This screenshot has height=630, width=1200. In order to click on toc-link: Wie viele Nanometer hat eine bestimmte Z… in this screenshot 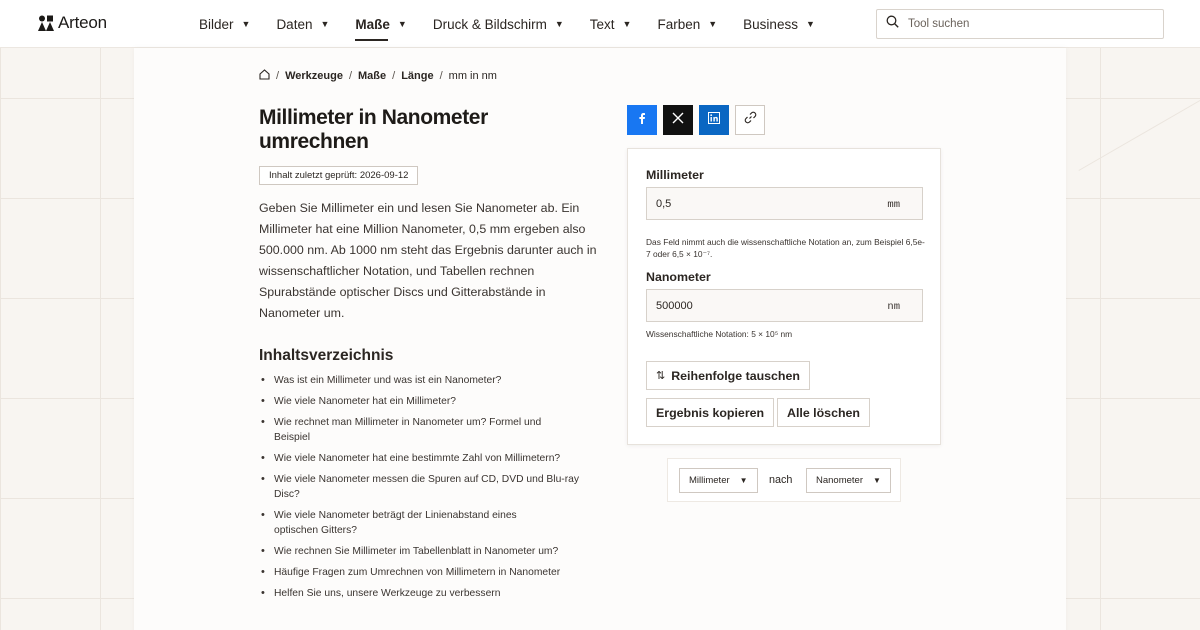, I will do `click(417, 458)`.